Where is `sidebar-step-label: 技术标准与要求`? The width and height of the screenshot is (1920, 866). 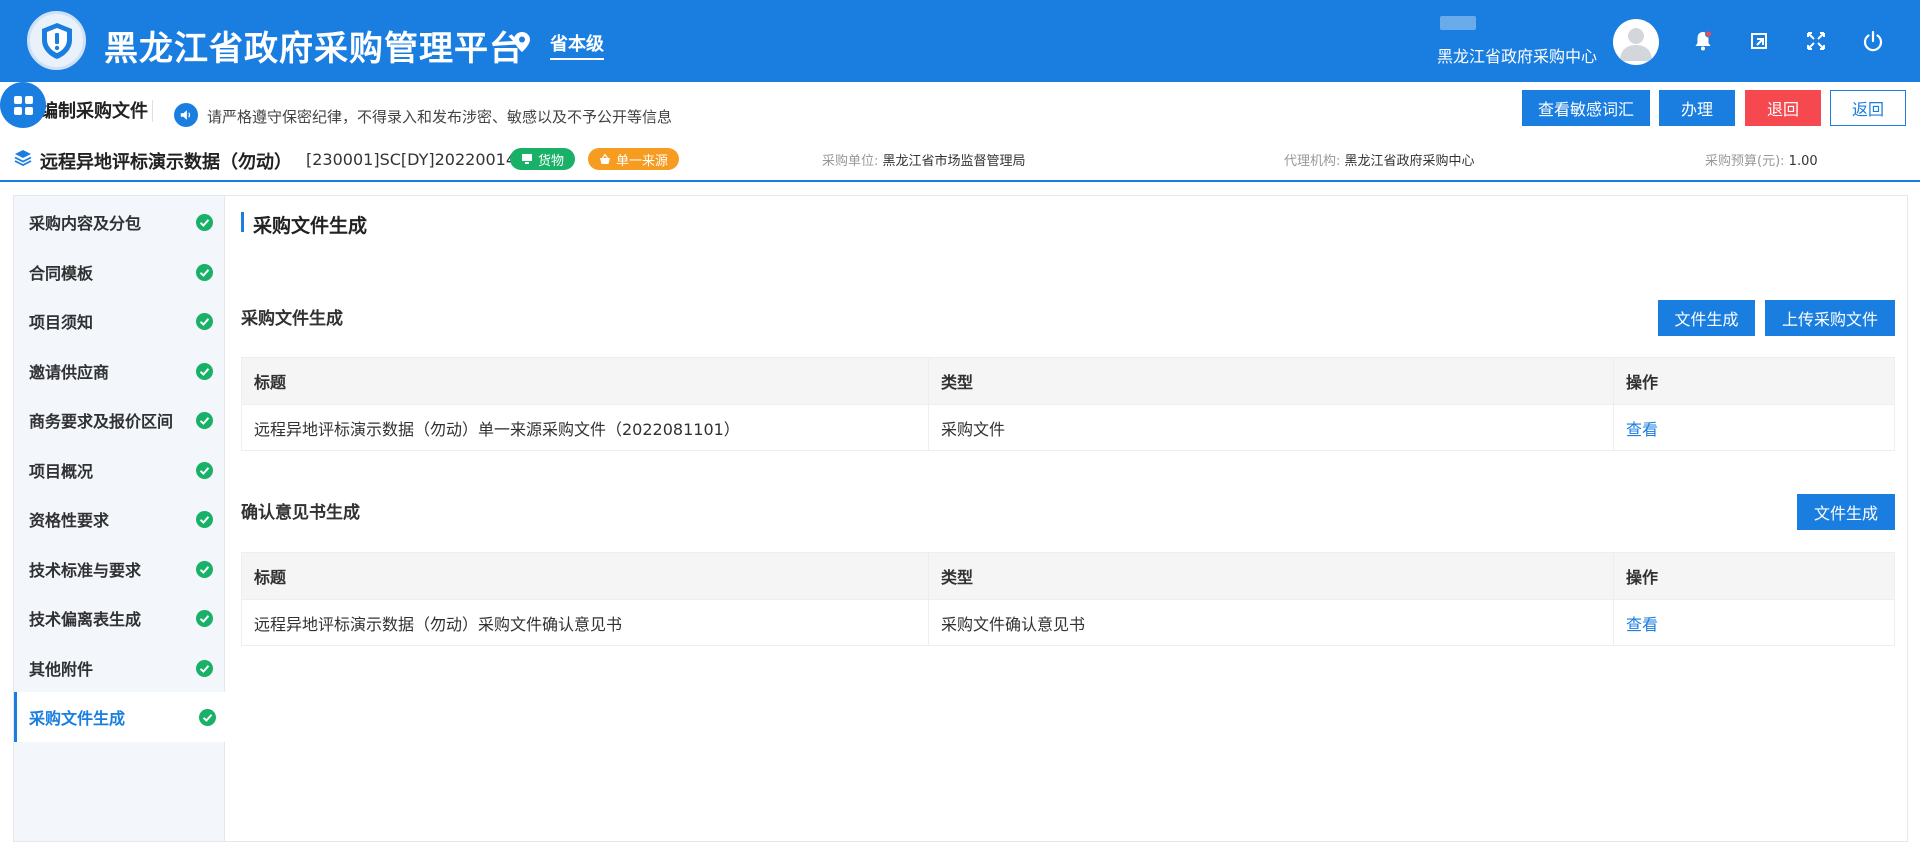
sidebar-step-label: 技术标准与要求 is located at coordinates (85, 570).